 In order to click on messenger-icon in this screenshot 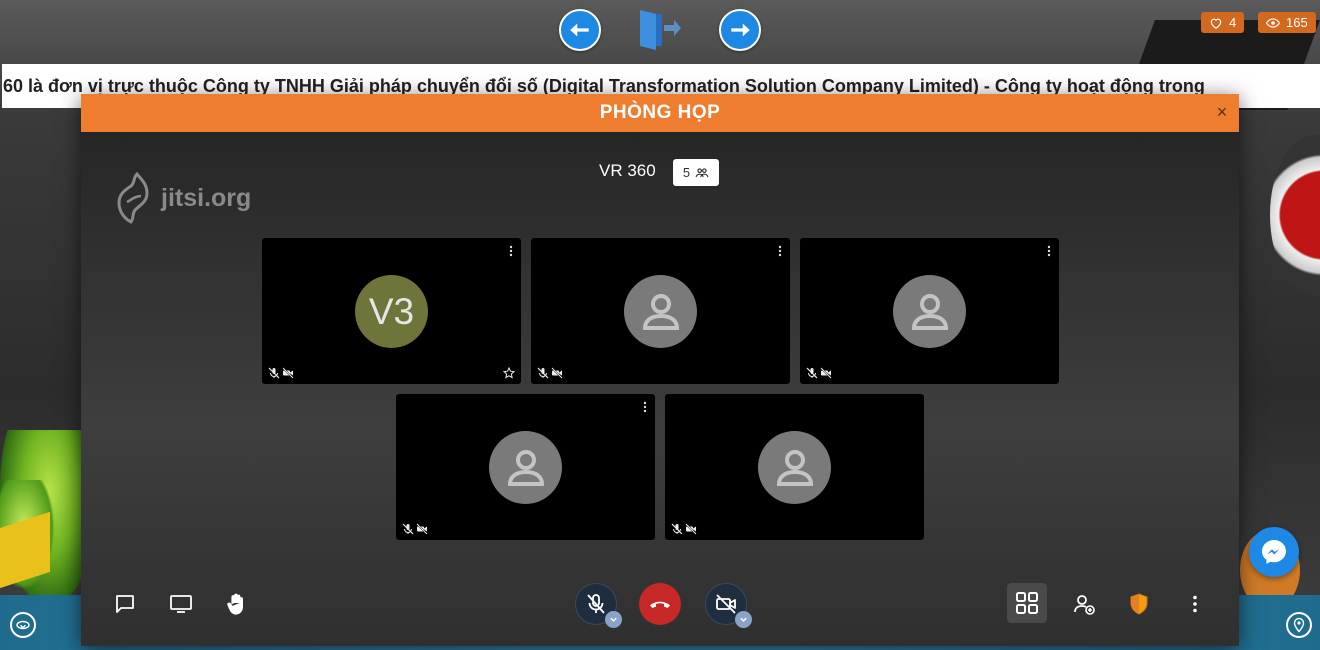, I will do `click(1274, 552)`.